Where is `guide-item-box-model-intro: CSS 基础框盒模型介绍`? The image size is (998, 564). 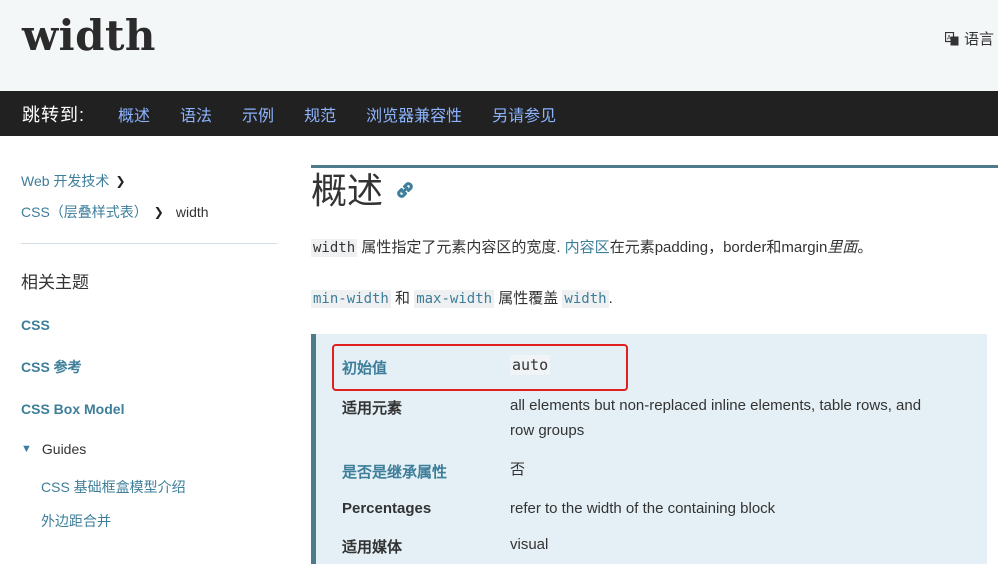
guide-item-box-model-intro: CSS 基础框盒模型介绍 is located at coordinates (159, 487).